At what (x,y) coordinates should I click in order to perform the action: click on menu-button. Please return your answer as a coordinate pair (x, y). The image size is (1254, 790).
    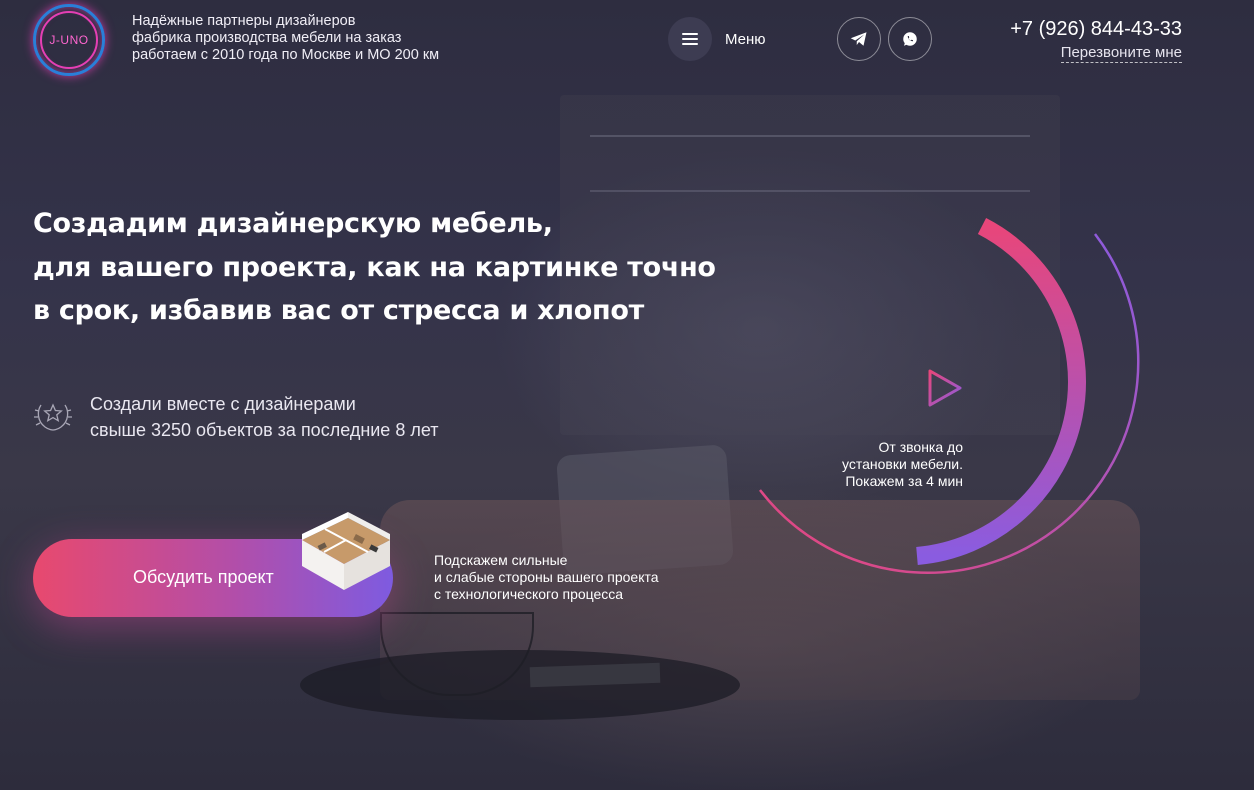
    Looking at the image, I should click on (690, 39).